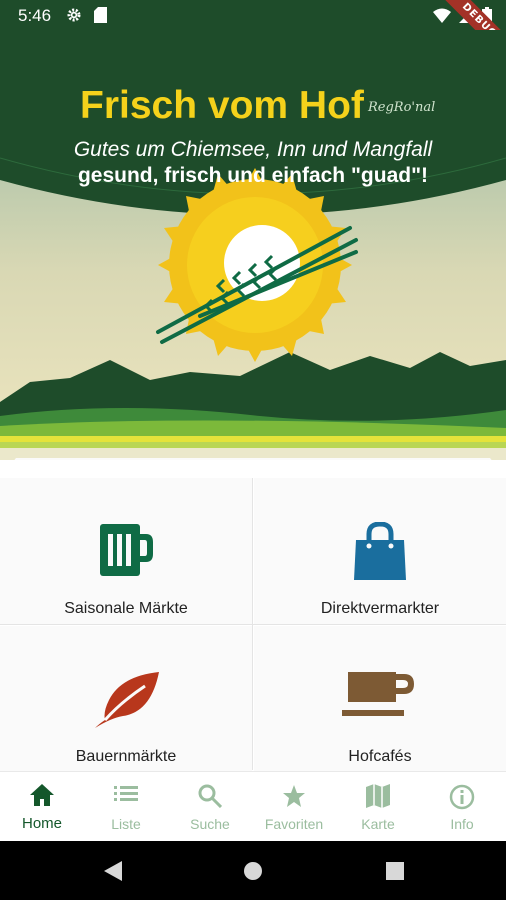 The width and height of the screenshot is (506, 900). I want to click on system-navigation-bar, so click(253, 870).